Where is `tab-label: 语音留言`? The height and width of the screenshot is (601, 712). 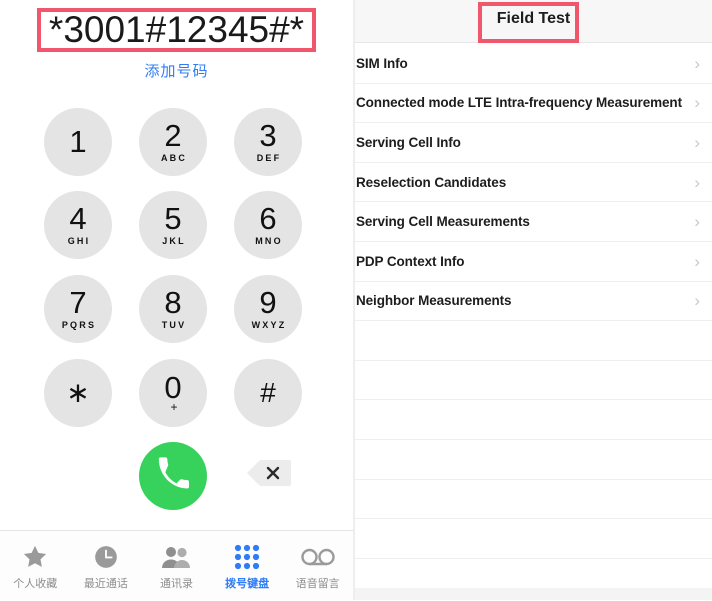
tab-label: 语音留言 is located at coordinates (317, 583).